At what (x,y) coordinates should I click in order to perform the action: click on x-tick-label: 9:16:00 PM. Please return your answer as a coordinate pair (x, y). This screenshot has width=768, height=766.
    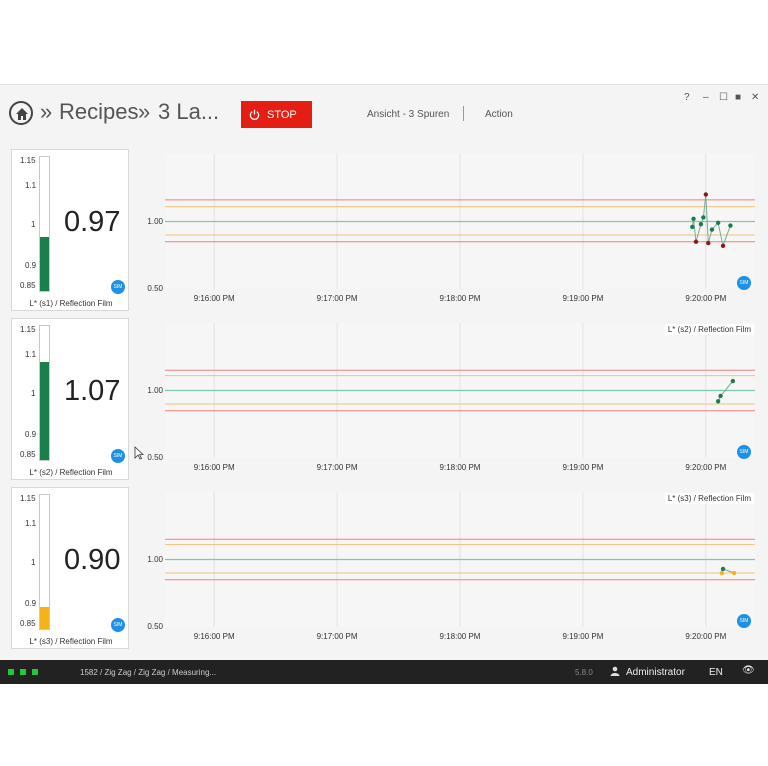
    Looking at the image, I should click on (214, 467).